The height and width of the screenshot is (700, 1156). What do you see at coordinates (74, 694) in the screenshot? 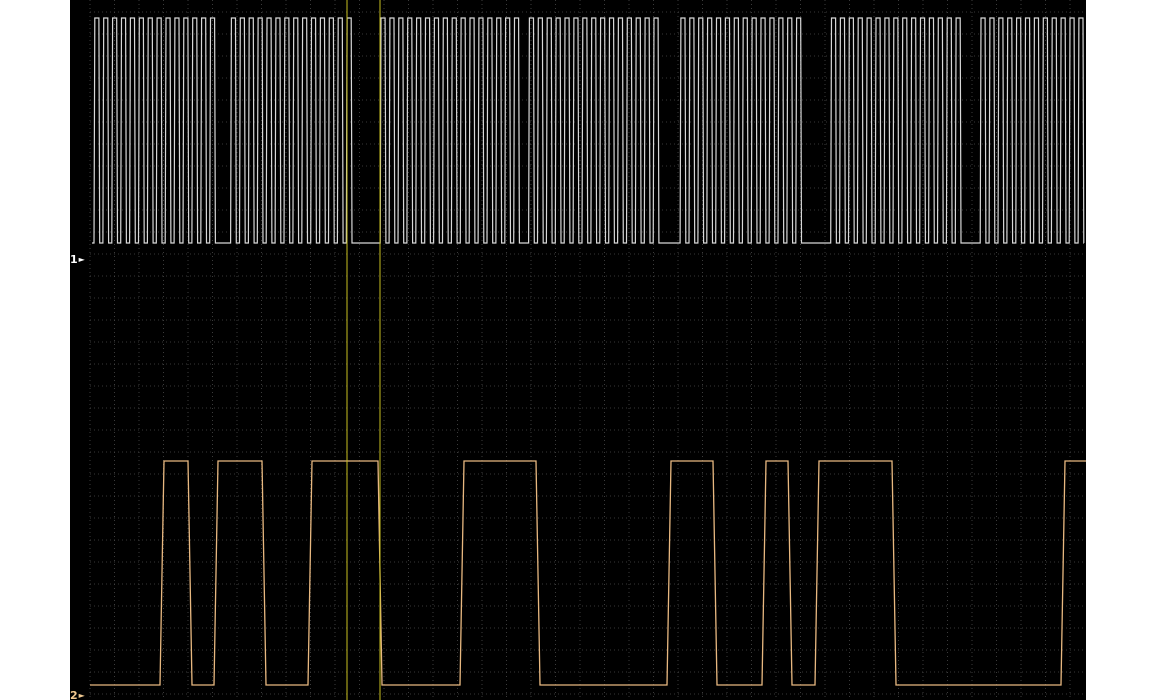
I see `channel-2-label: 2` at bounding box center [74, 694].